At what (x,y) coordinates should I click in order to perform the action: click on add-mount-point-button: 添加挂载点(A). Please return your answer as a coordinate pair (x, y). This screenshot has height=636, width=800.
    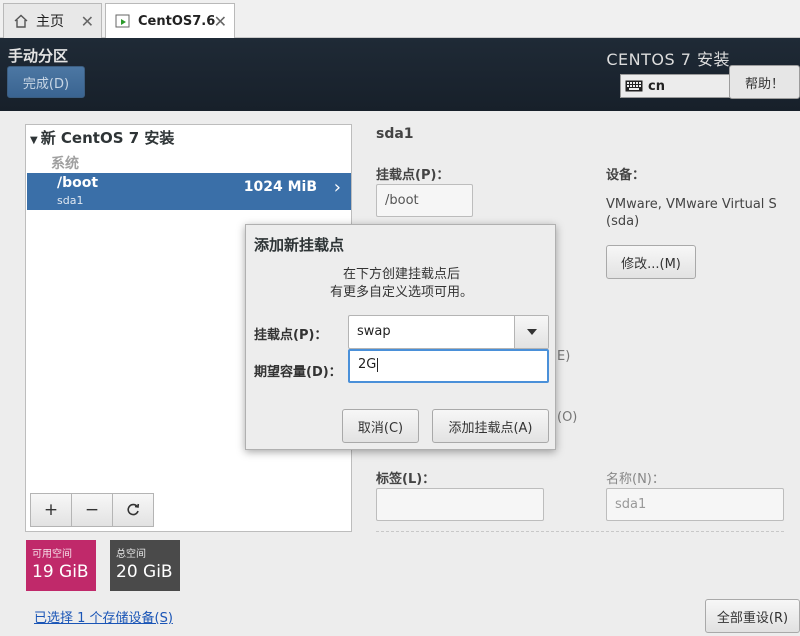
    Looking at the image, I should click on (490, 426).